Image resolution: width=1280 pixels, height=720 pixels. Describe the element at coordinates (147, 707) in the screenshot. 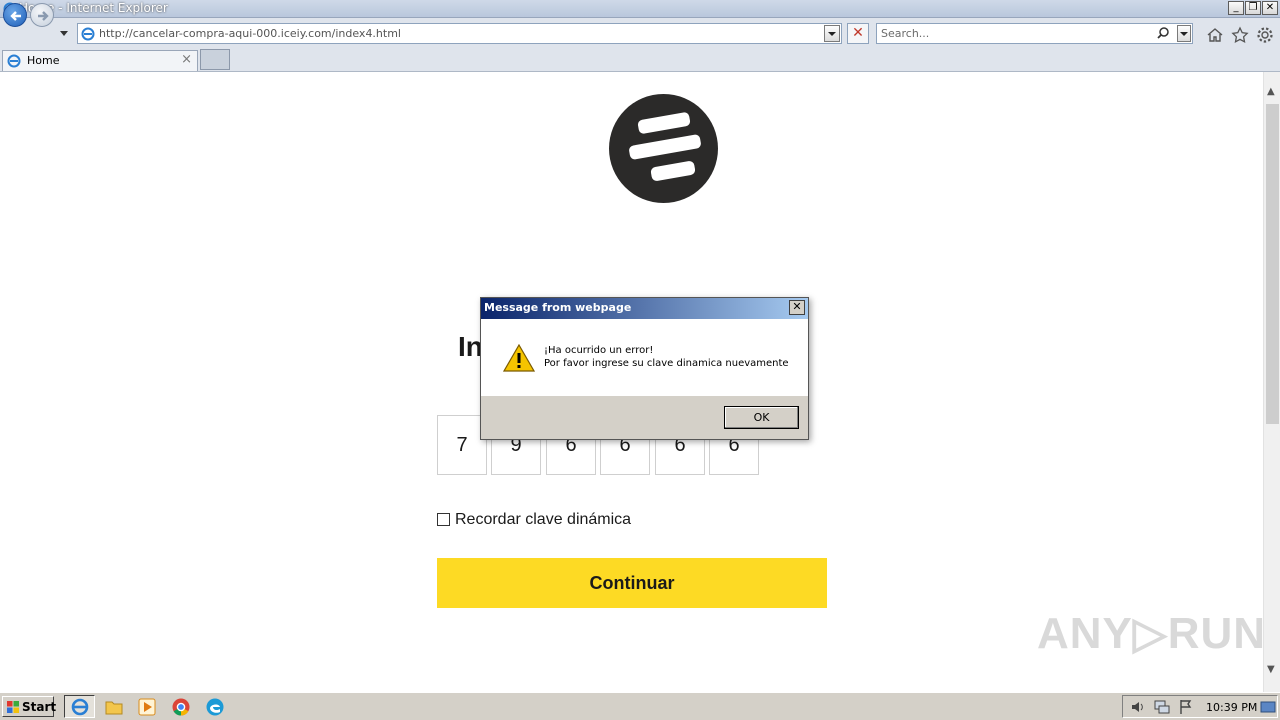

I see `media-player-icon` at that location.